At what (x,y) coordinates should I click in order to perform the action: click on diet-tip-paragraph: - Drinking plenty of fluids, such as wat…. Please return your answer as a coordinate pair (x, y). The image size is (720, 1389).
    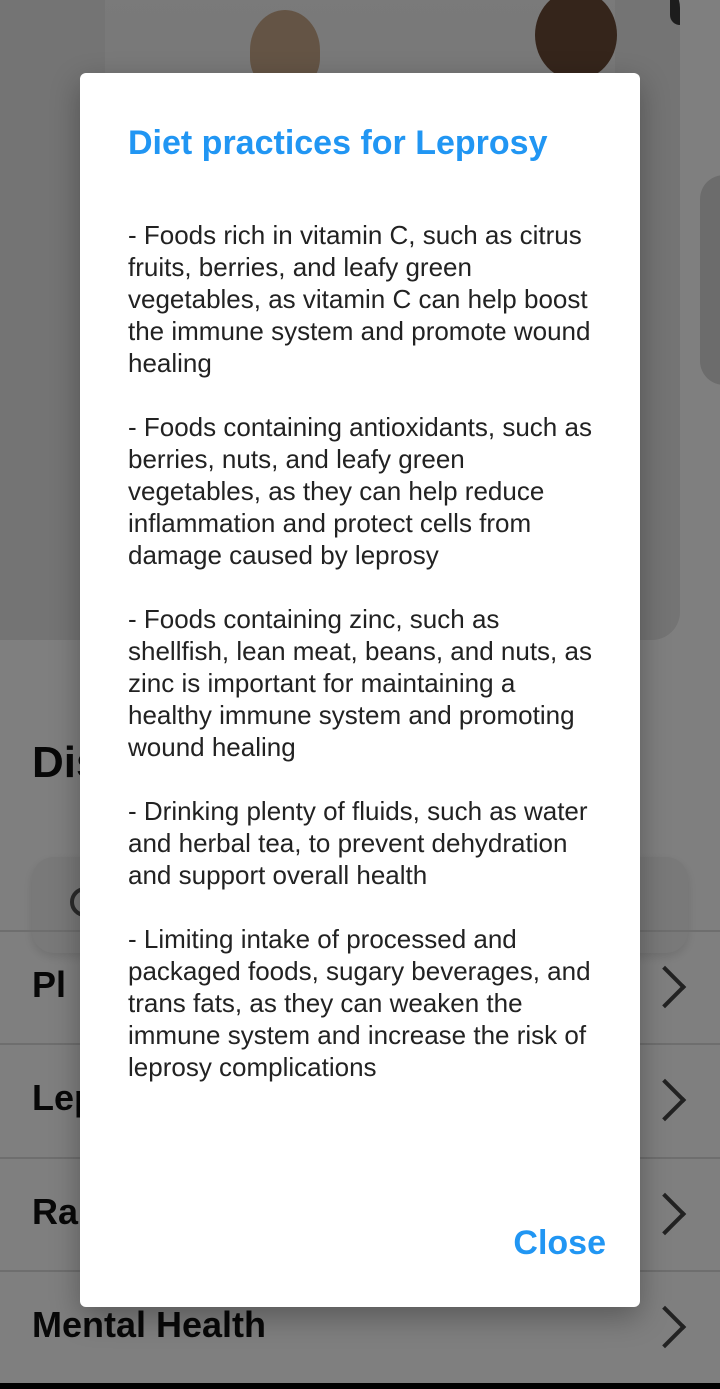
    Looking at the image, I should click on (358, 843).